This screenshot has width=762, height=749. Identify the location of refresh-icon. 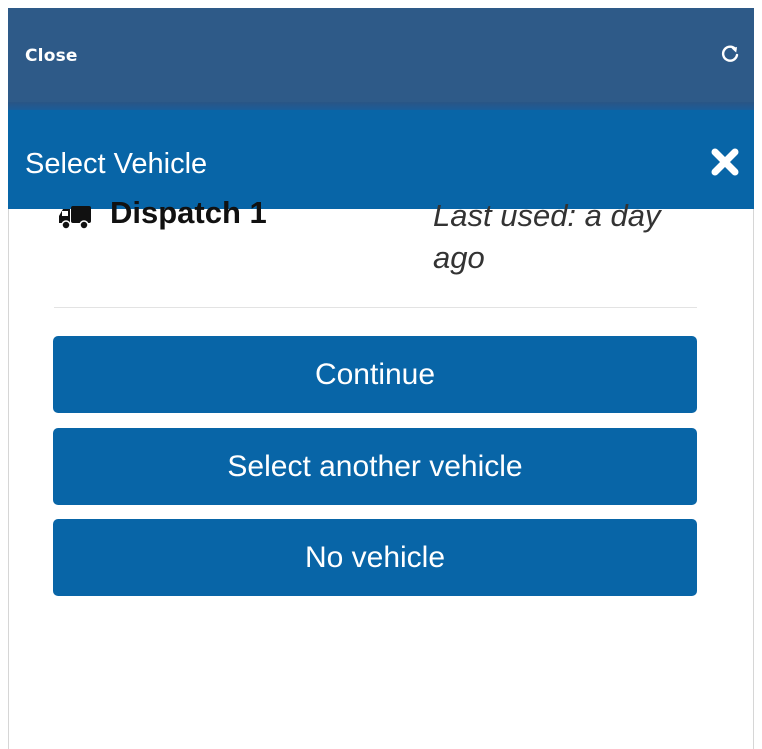
(730, 54).